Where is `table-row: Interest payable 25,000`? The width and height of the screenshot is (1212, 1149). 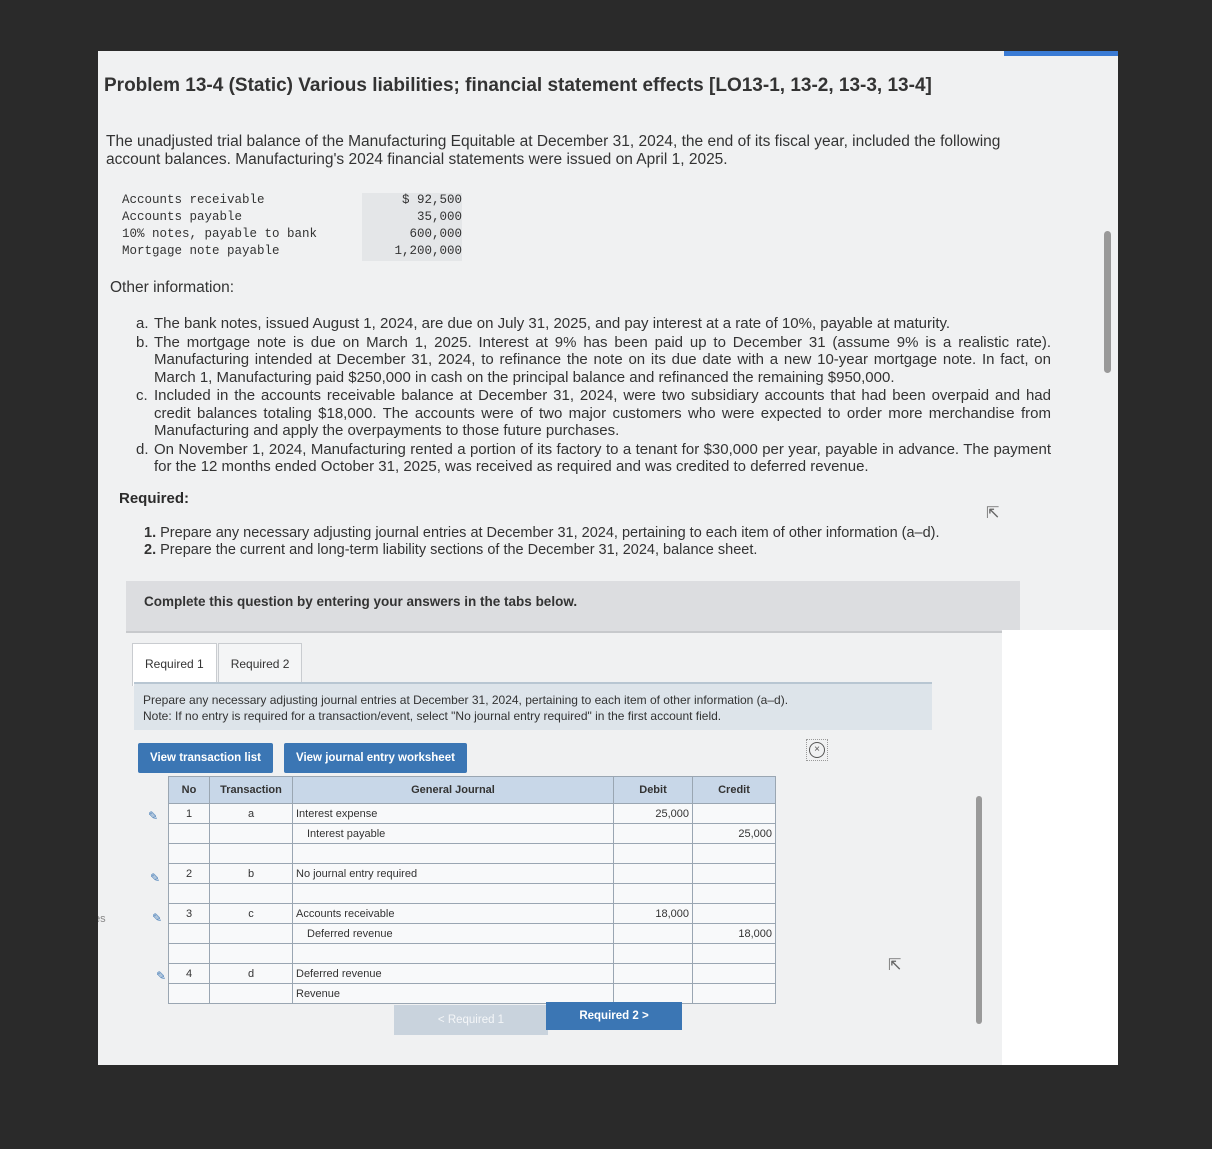 table-row: Interest payable 25,000 is located at coordinates (472, 833).